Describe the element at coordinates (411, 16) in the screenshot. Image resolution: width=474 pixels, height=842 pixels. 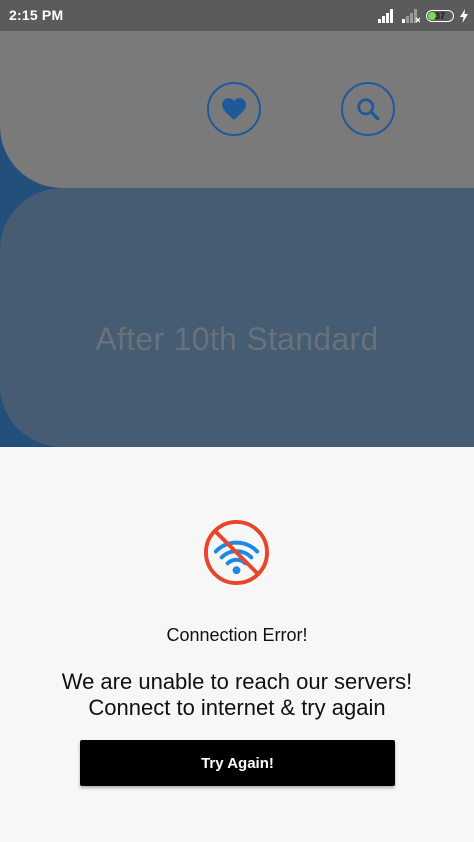
I see `signal-weak-icon` at that location.